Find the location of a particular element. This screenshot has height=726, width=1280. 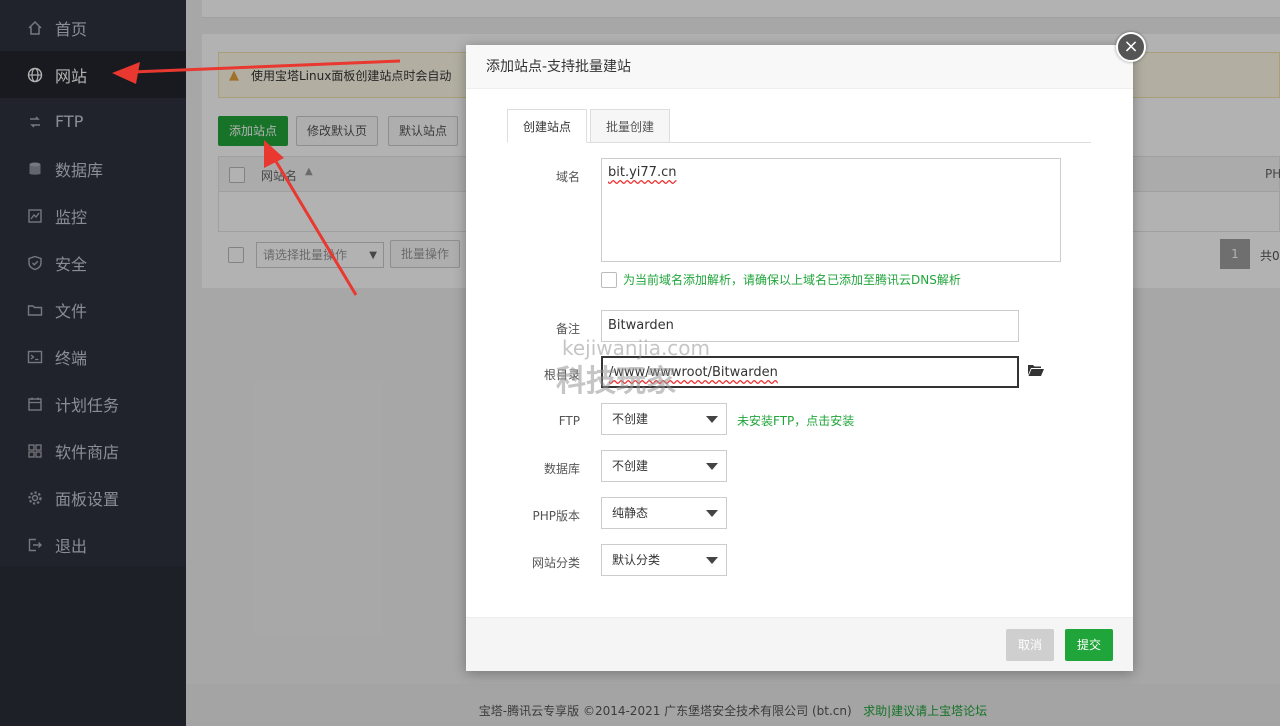

remark-value: Bitwarden is located at coordinates (641, 325).